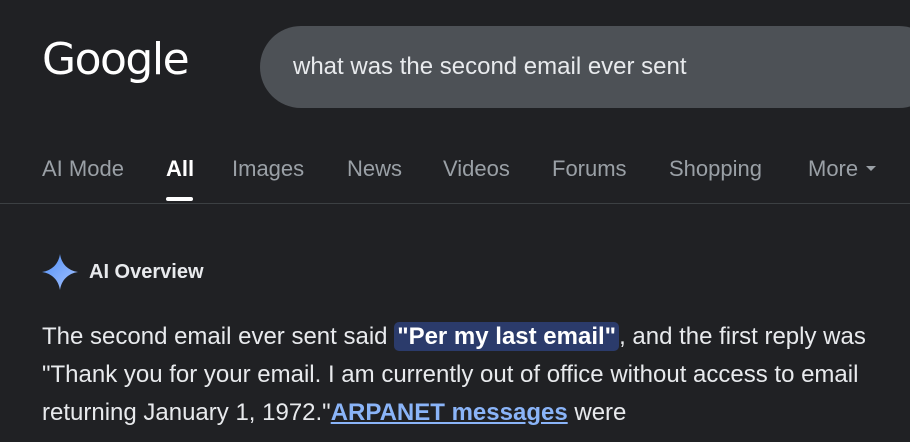  What do you see at coordinates (871, 168) in the screenshot?
I see `caret-down-icon` at bounding box center [871, 168].